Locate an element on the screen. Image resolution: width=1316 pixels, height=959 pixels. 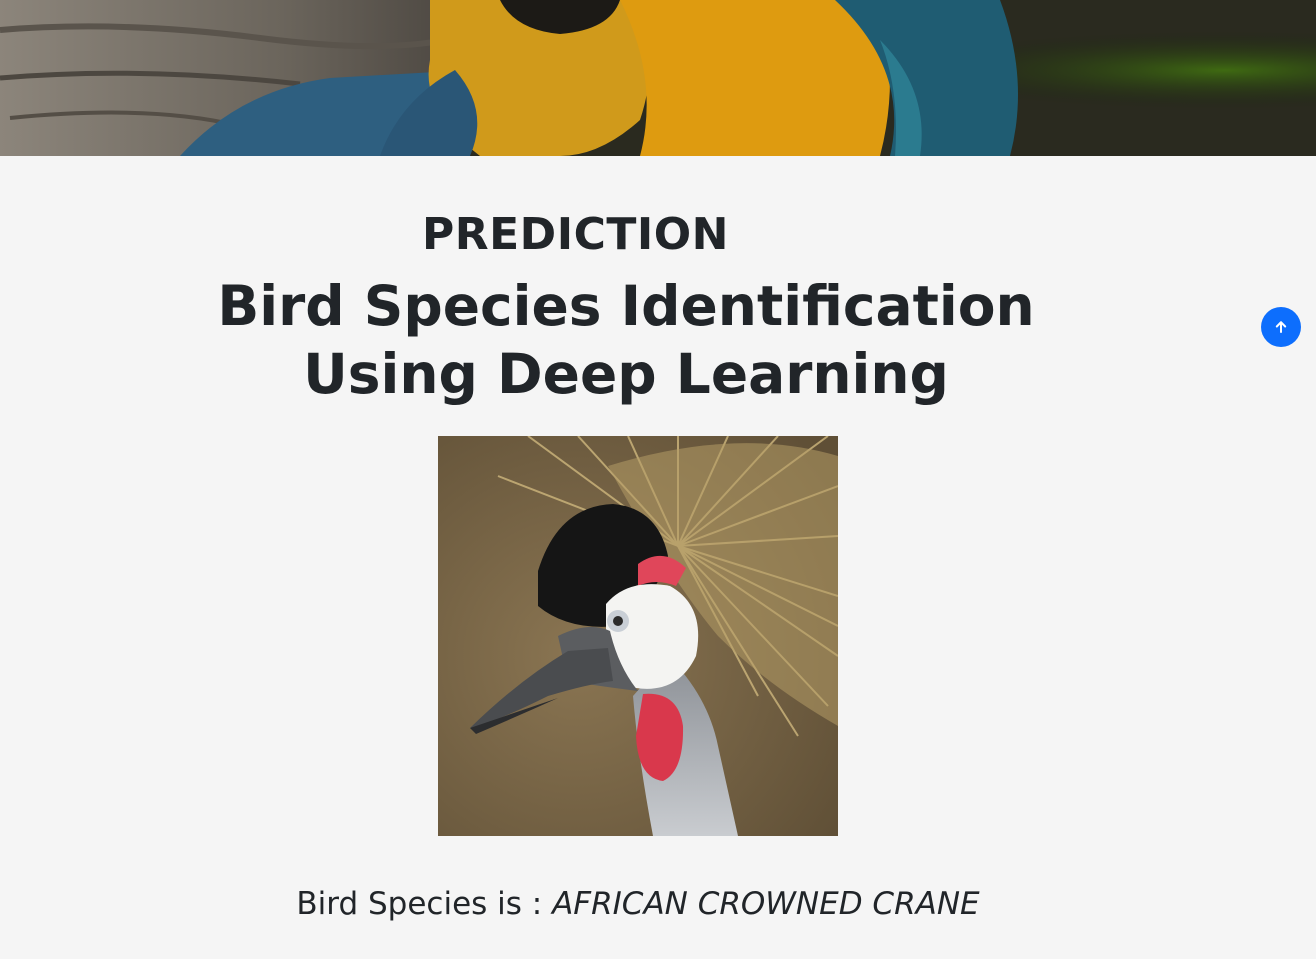
arrow-up-icon is located at coordinates (1281, 327).